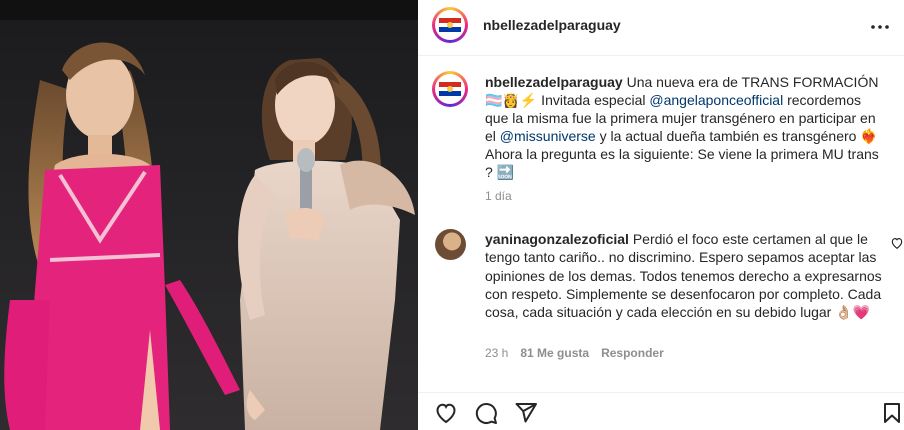 The image size is (904, 430). I want to click on reply-button: Responder, so click(632, 353).